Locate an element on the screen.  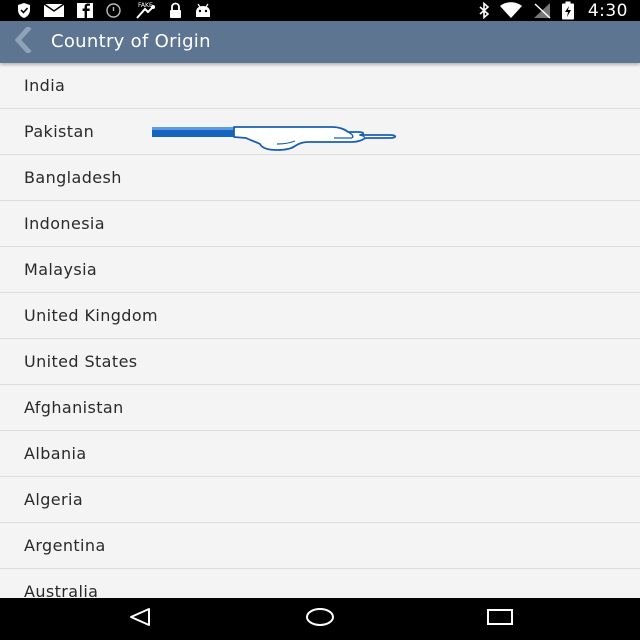
list-item-algeria: Algeria is located at coordinates (320, 500).